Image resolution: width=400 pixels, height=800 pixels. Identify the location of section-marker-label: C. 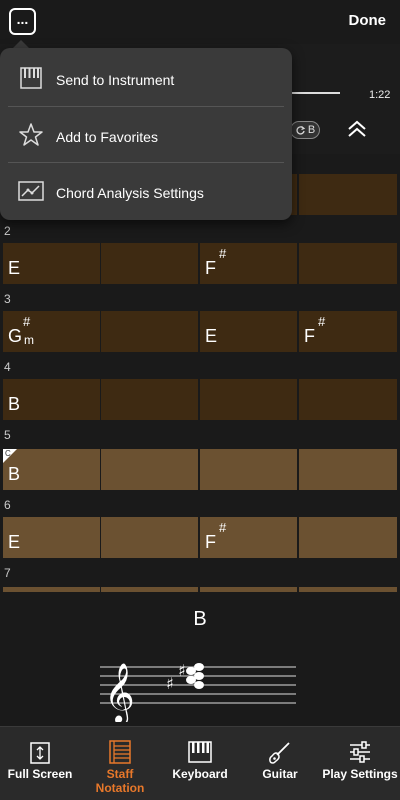
(8, 453).